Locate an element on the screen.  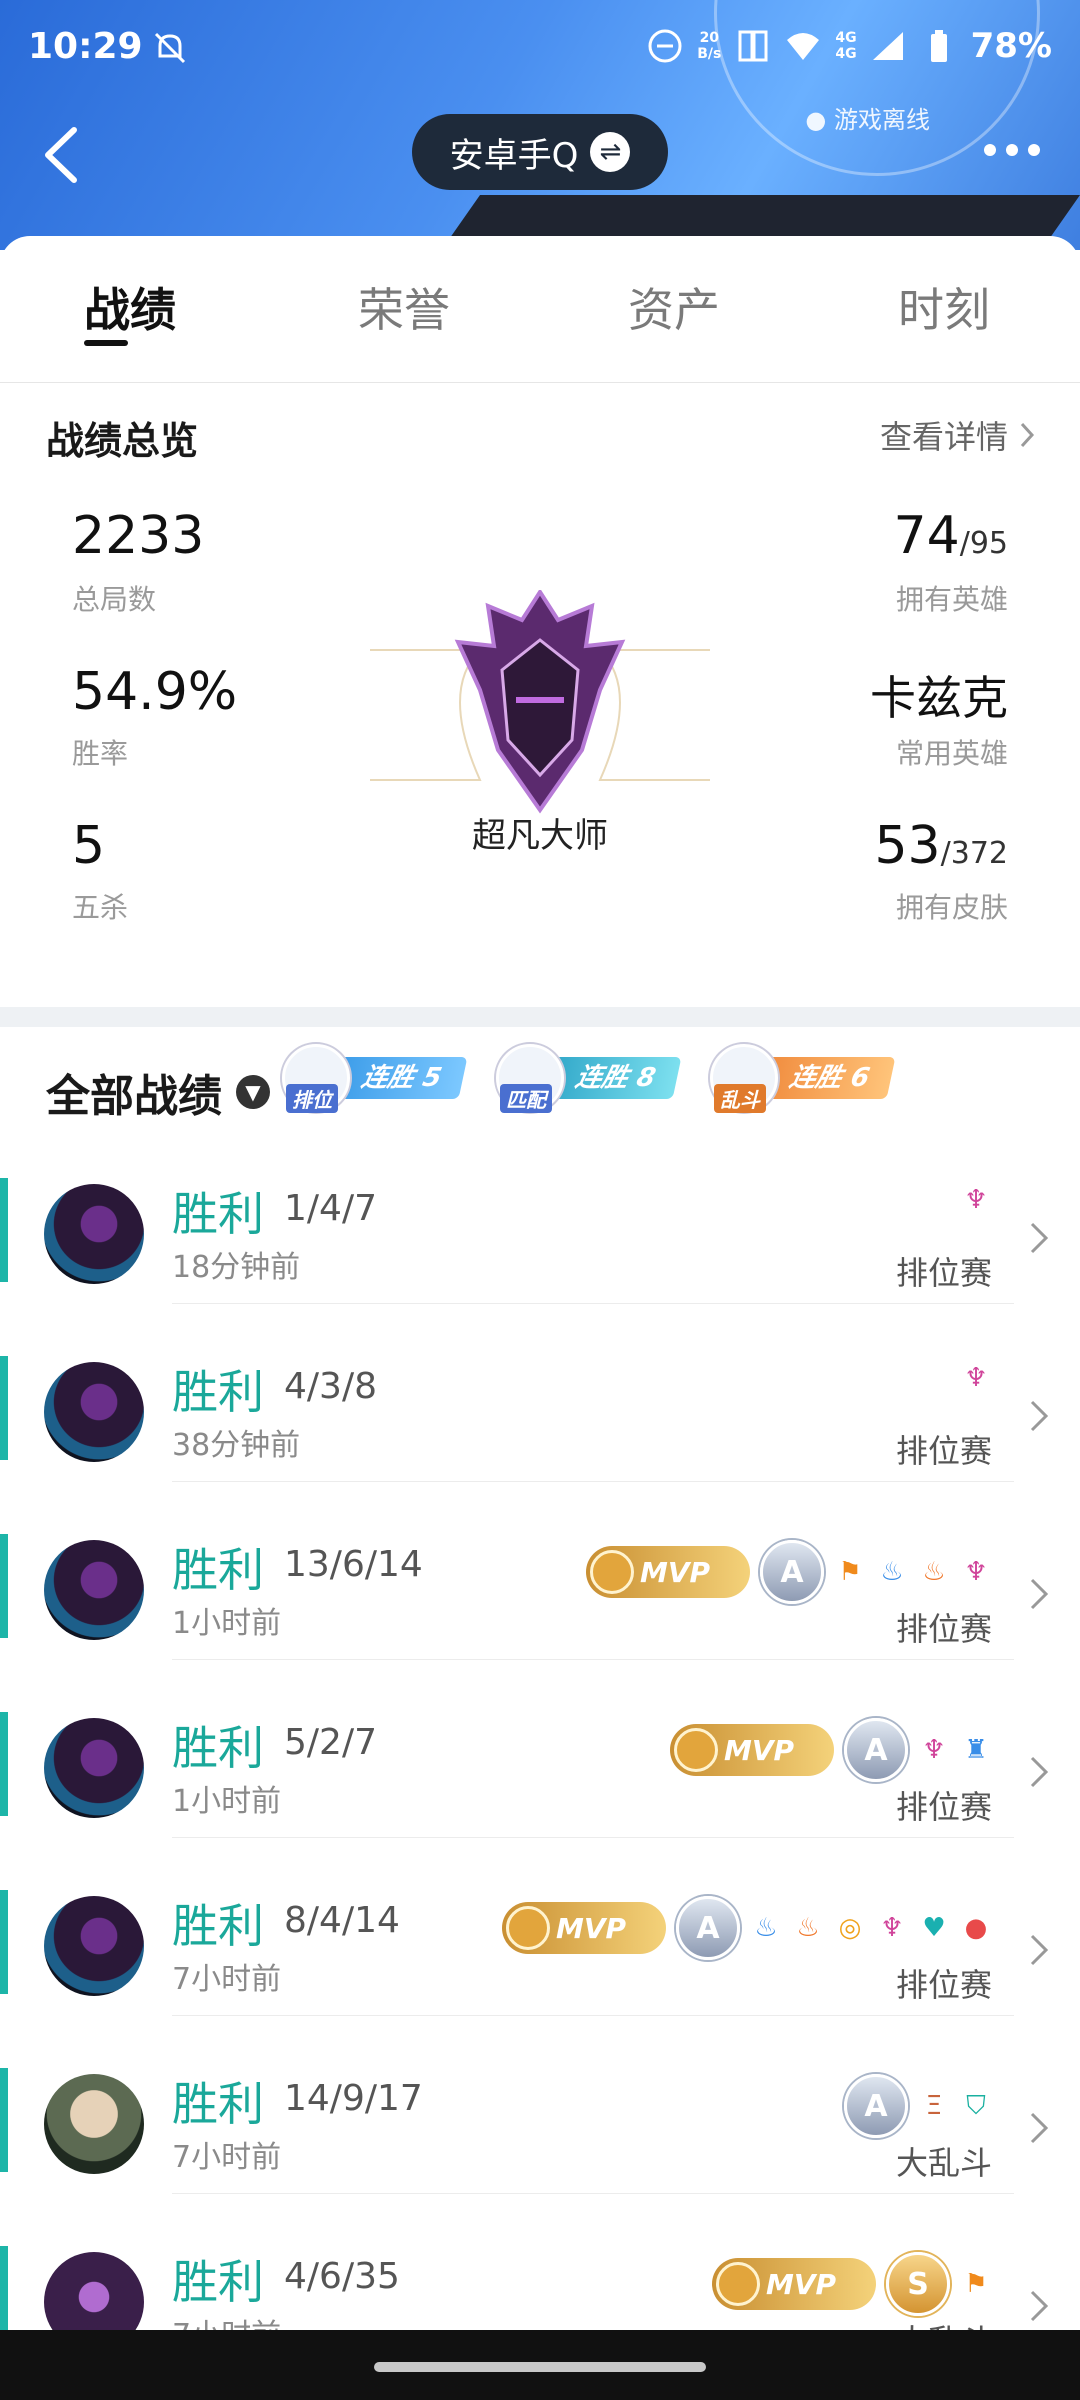
total-games-value: 2233 is located at coordinates (138, 536).